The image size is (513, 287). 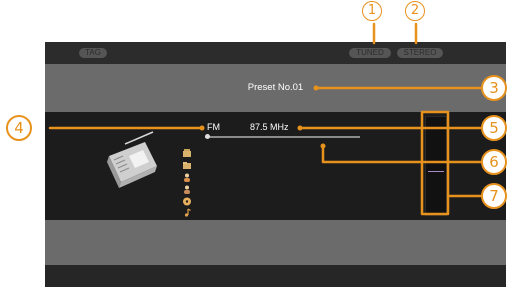 I want to click on callout-3: 3, so click(x=494, y=88).